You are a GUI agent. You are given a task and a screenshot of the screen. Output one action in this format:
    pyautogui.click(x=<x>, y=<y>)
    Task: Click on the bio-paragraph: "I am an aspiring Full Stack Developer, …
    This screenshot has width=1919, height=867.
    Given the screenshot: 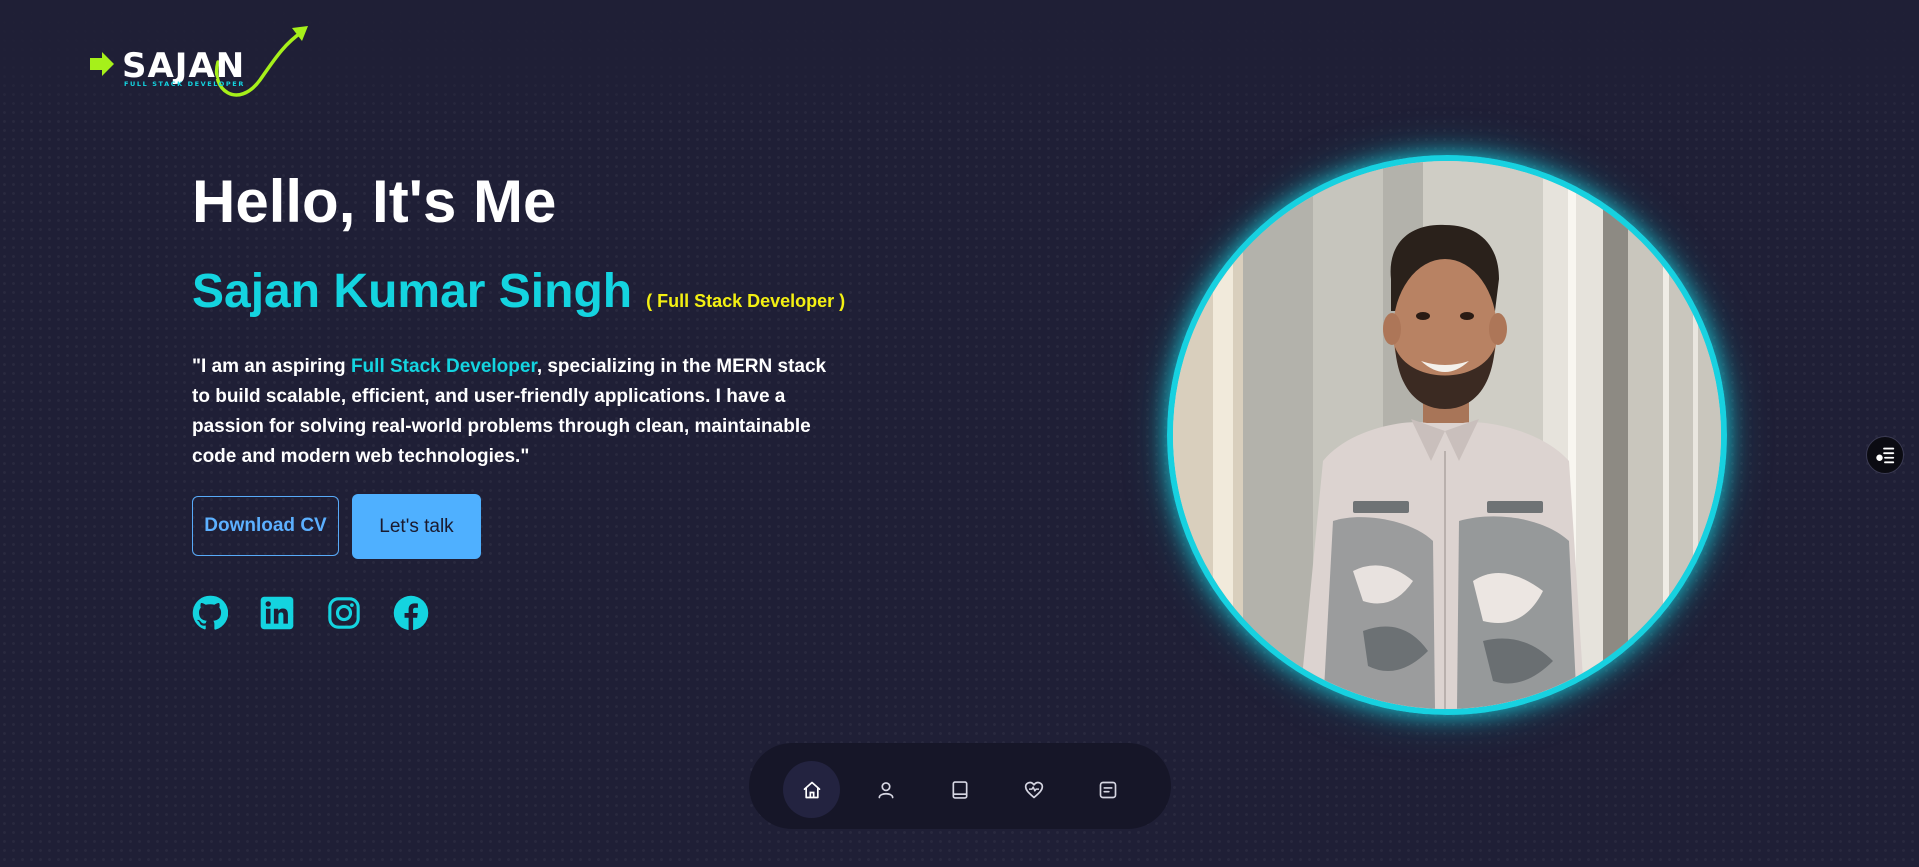 What is the action you would take?
    pyautogui.click(x=517, y=412)
    